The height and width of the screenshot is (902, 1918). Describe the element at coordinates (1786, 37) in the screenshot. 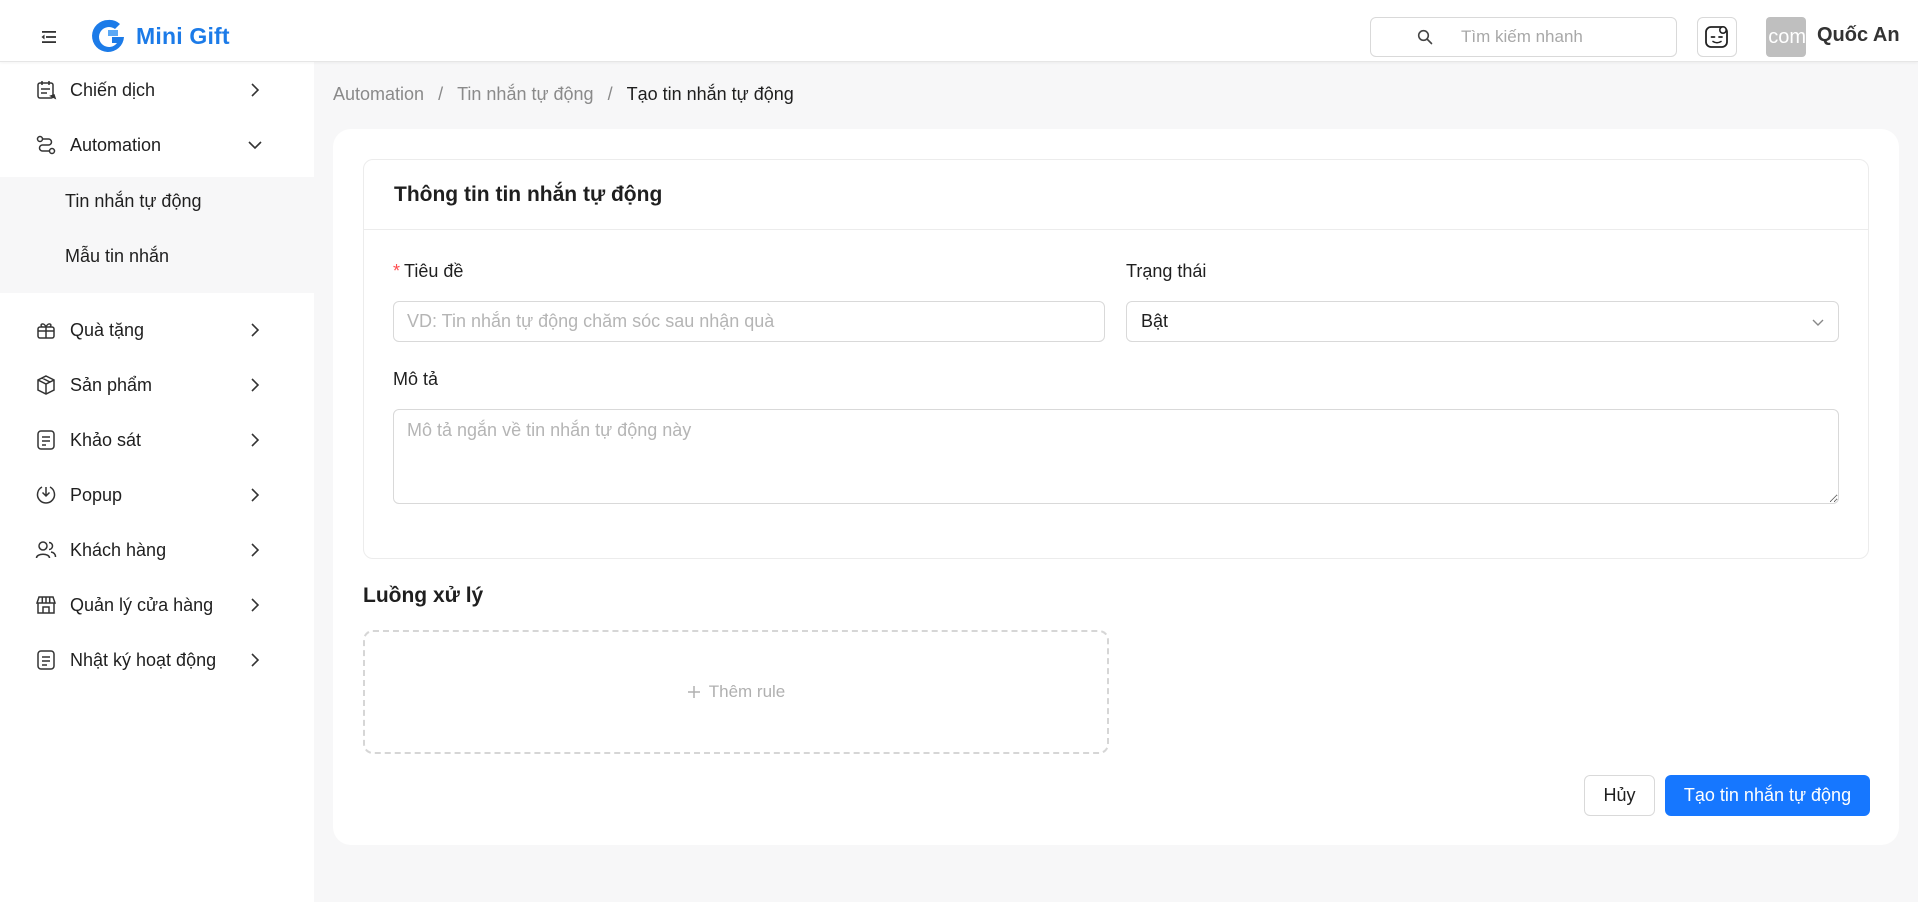

I see `avatar: com` at that location.